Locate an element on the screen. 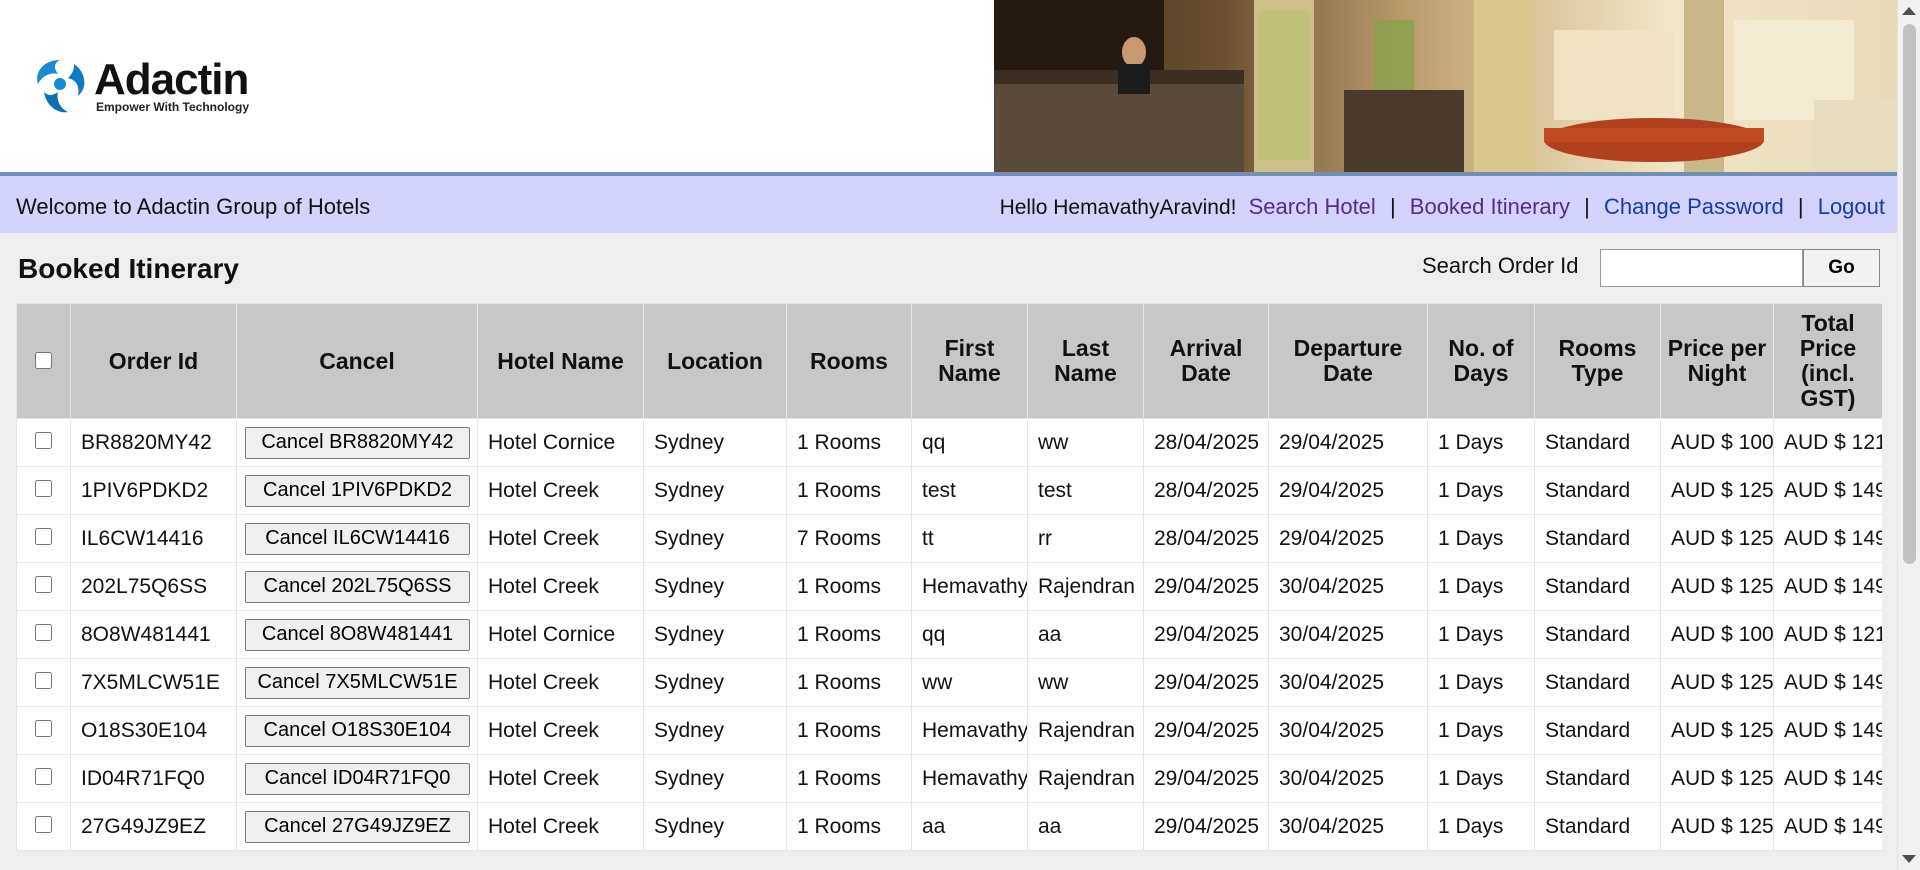 The width and height of the screenshot is (1920, 870). logout-link: Logout is located at coordinates (1851, 206).